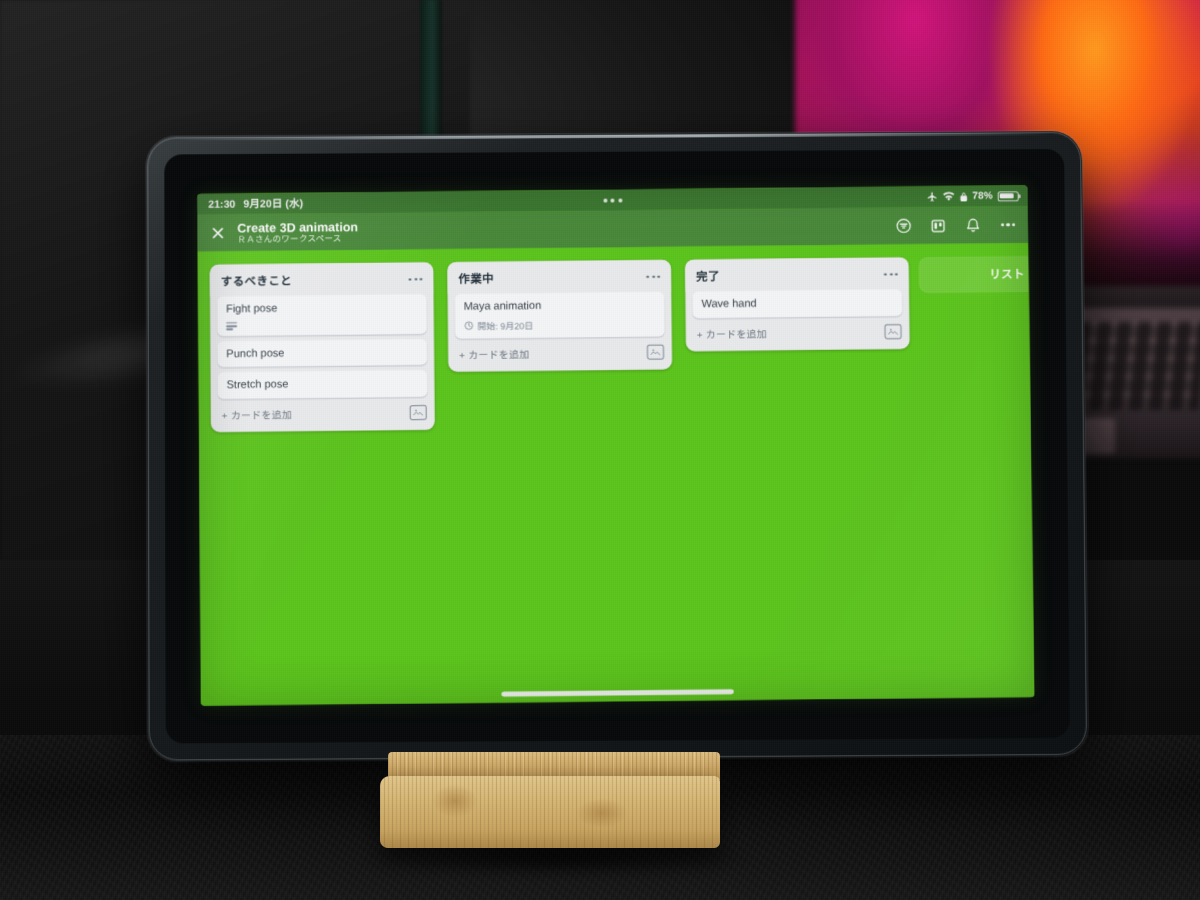  Describe the element at coordinates (1008, 225) in the screenshot. I see `more-icon` at that location.